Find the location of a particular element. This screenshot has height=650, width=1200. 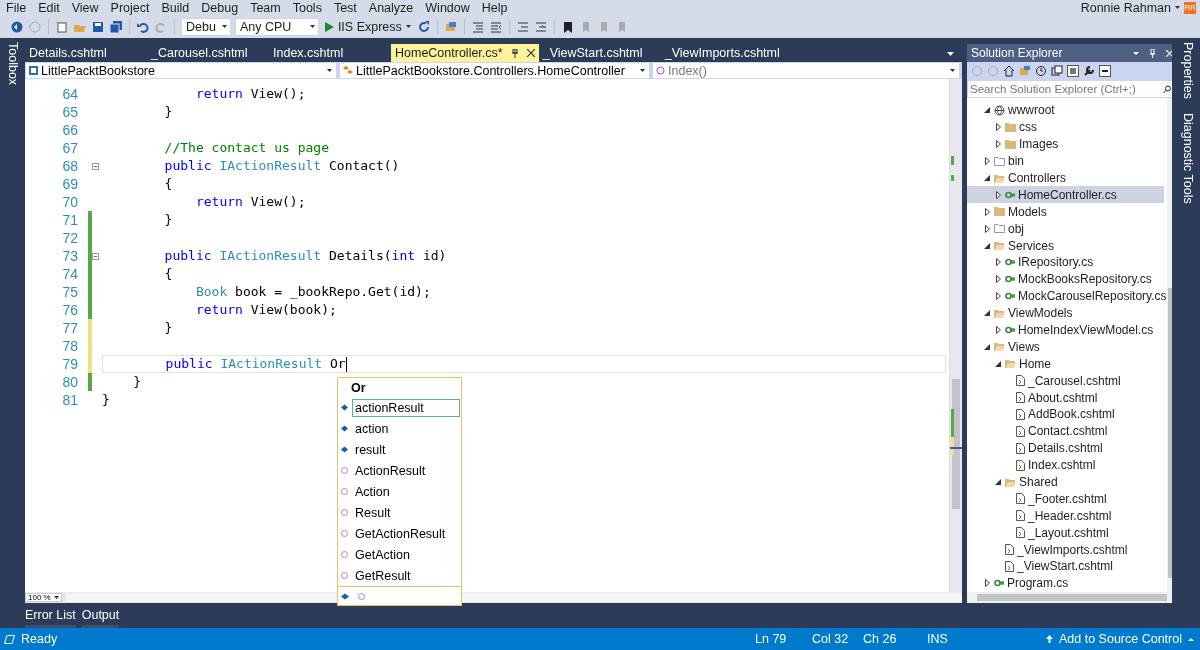

menu-item: Tools is located at coordinates (307, 7).